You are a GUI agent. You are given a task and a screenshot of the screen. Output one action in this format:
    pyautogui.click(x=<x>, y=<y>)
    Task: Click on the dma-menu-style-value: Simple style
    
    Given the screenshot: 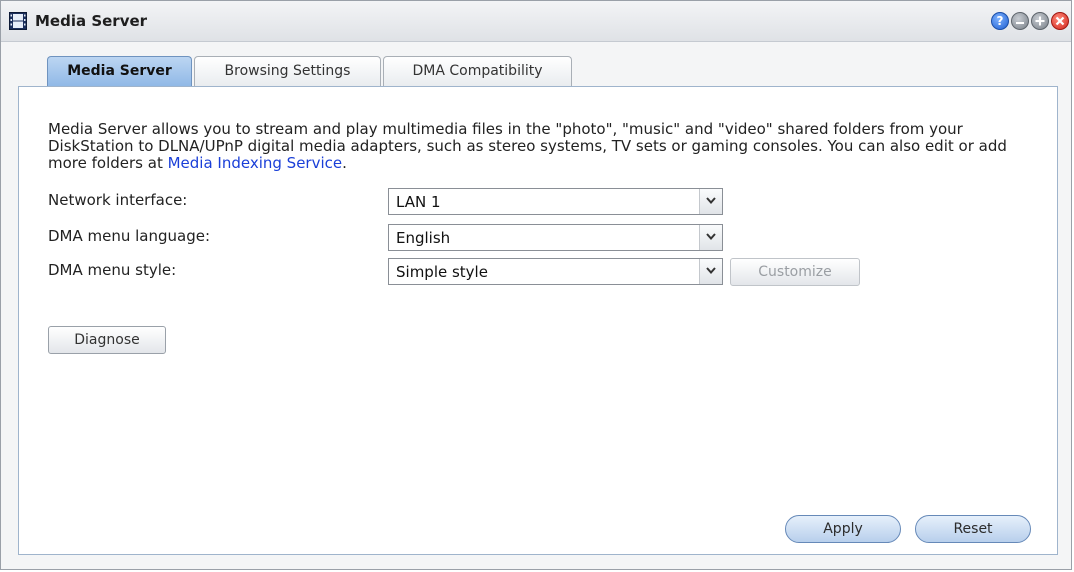 What is the action you would take?
    pyautogui.click(x=442, y=272)
    